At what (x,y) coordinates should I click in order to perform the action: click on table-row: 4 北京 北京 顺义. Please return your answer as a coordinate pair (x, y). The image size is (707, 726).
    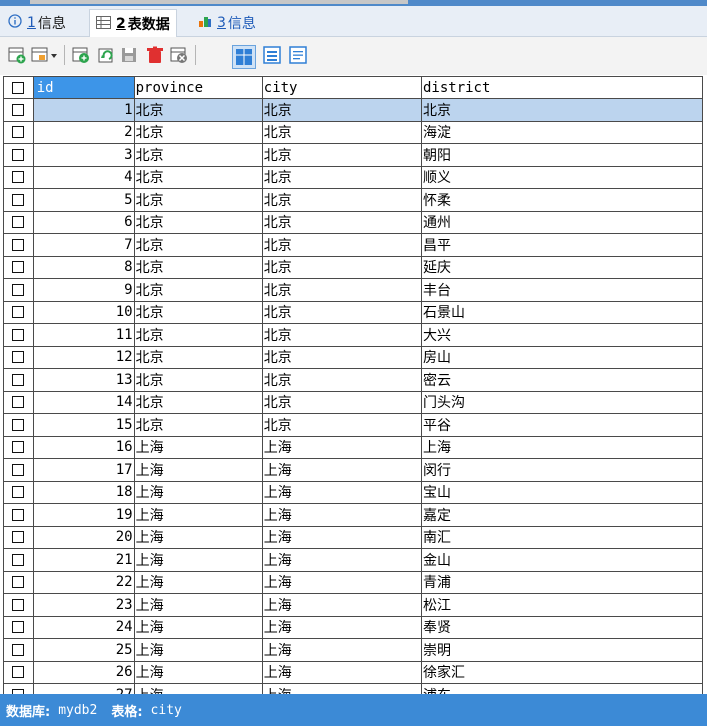
    Looking at the image, I should click on (353, 177).